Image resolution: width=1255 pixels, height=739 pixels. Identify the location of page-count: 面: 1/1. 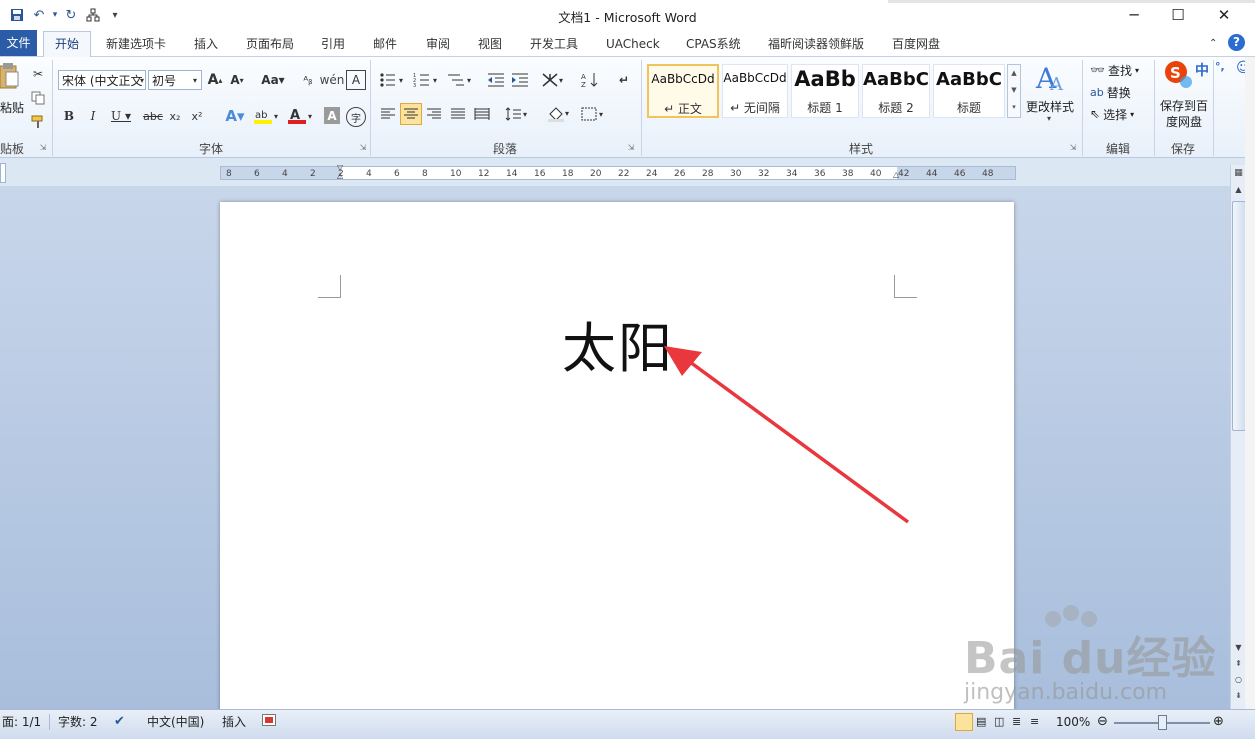
(21, 722).